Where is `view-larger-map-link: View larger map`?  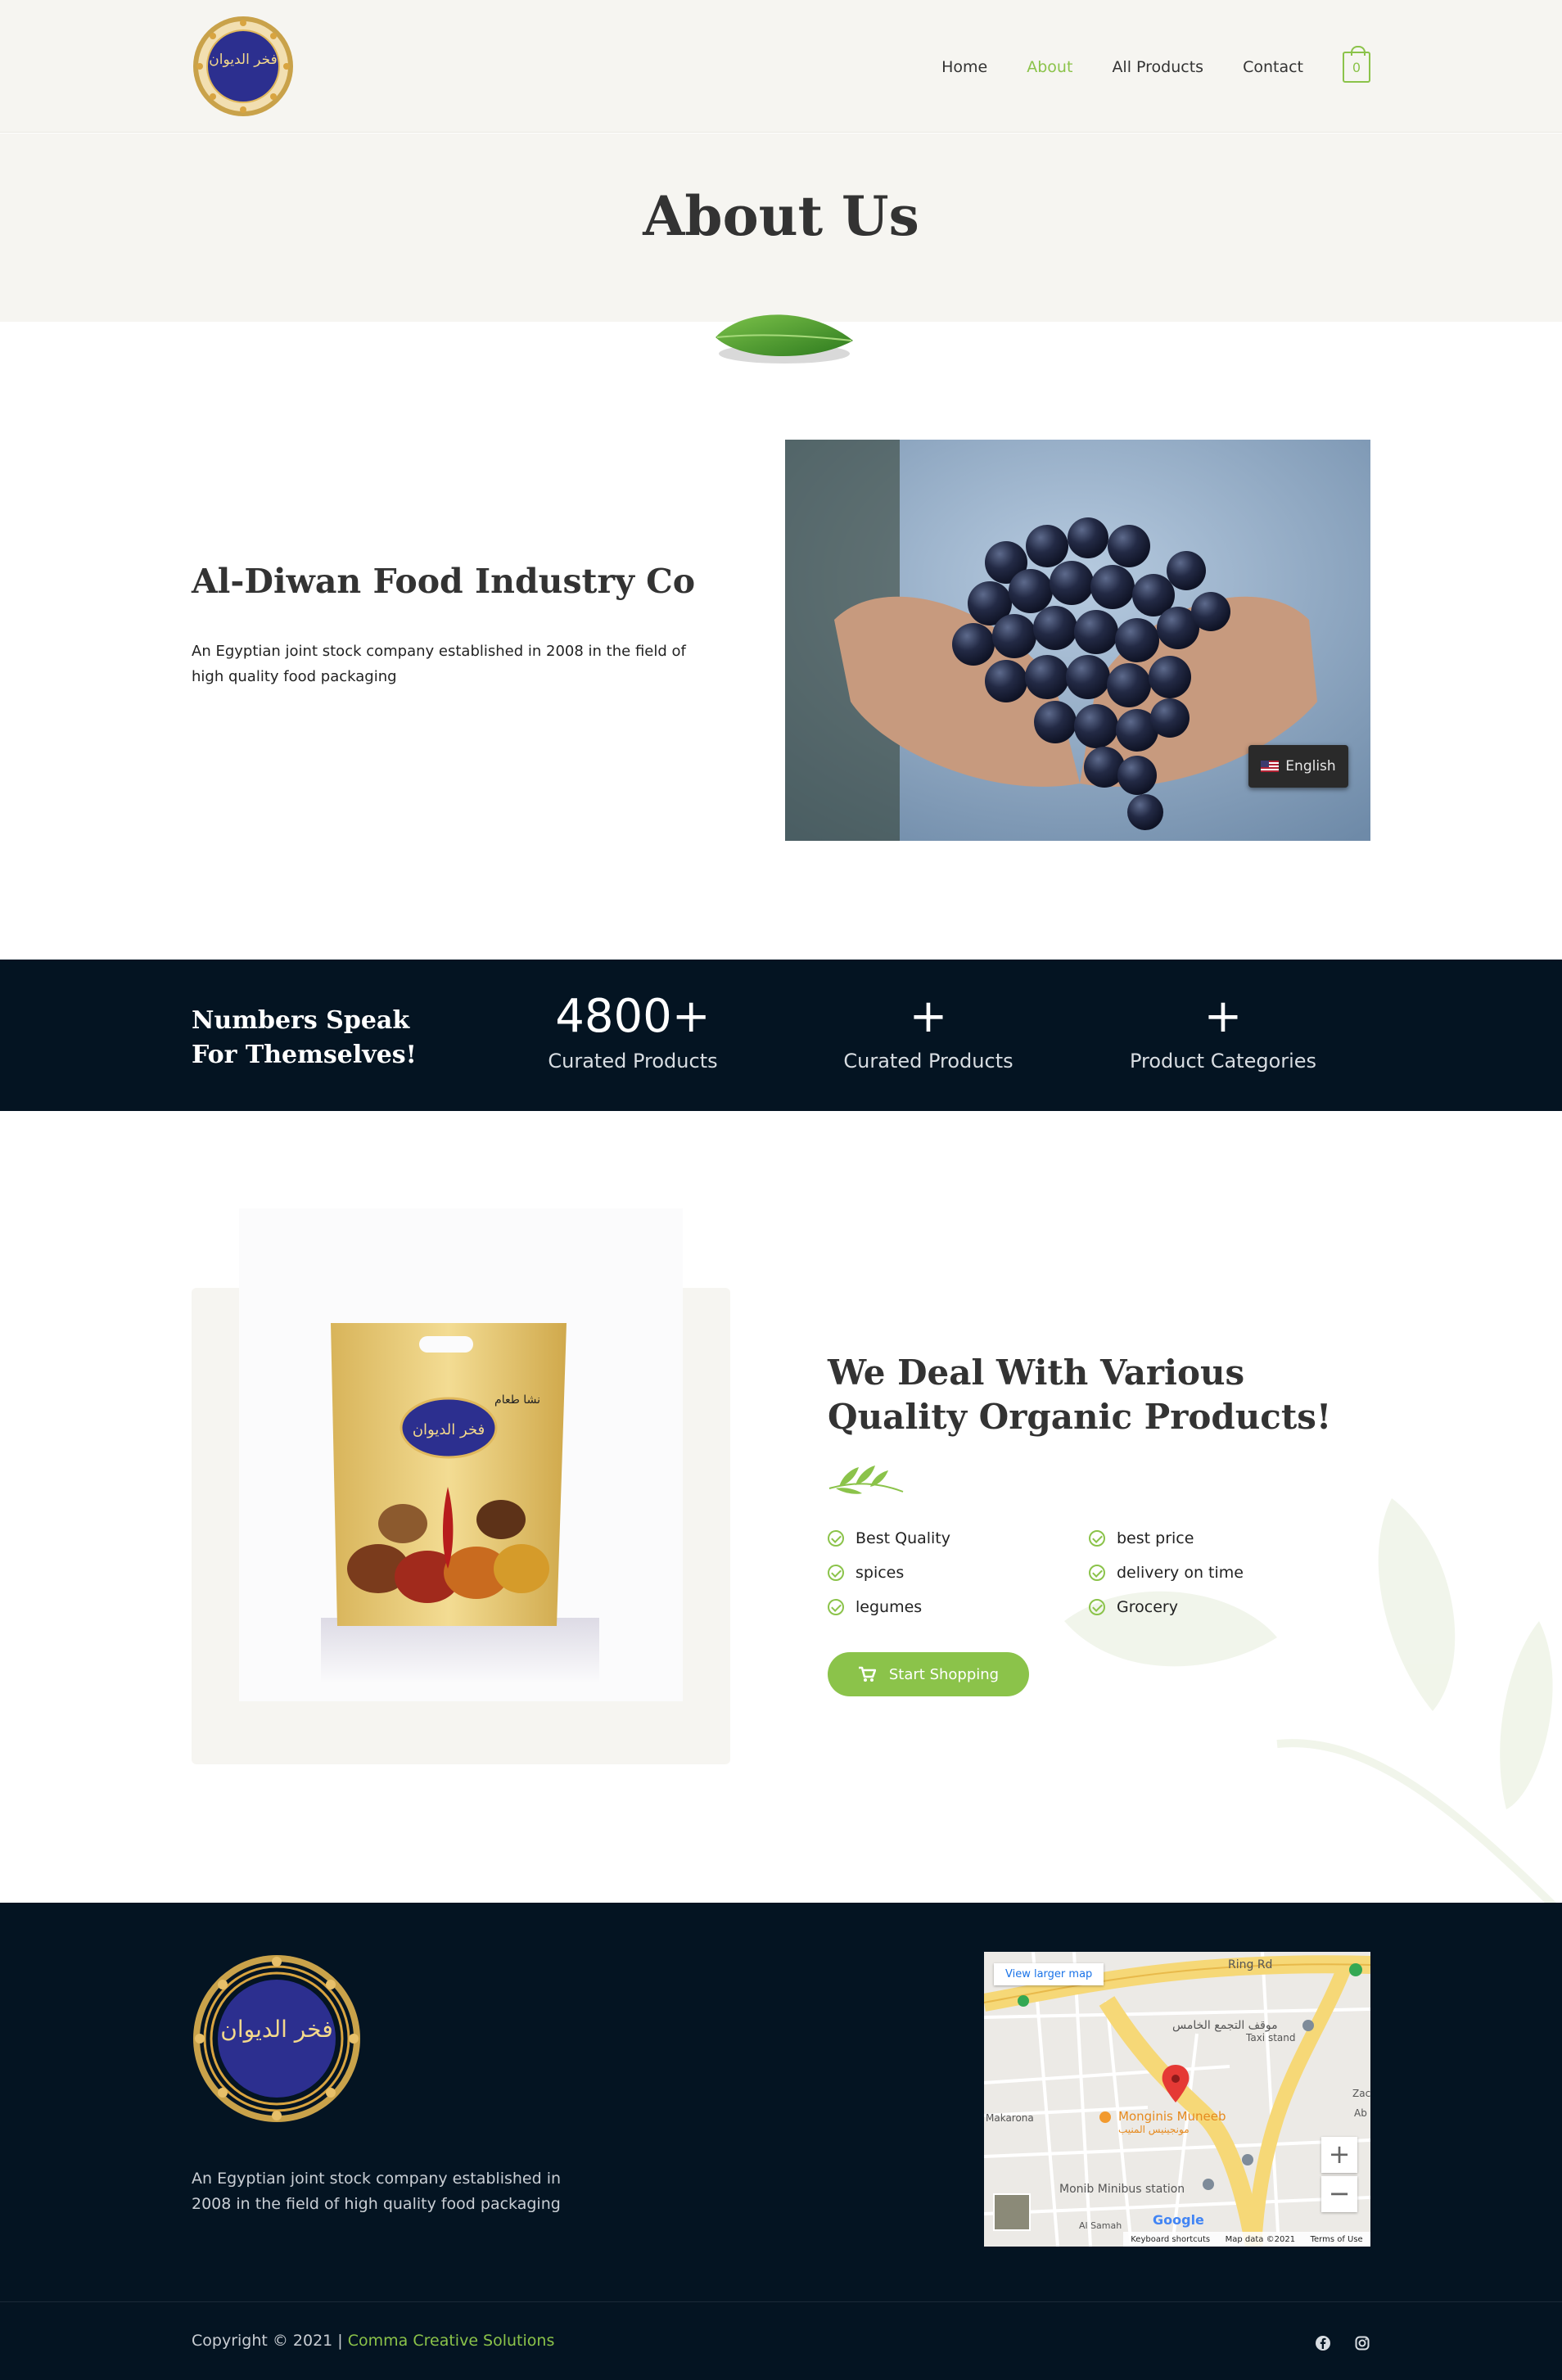 view-larger-map-link: View larger map is located at coordinates (1049, 1974).